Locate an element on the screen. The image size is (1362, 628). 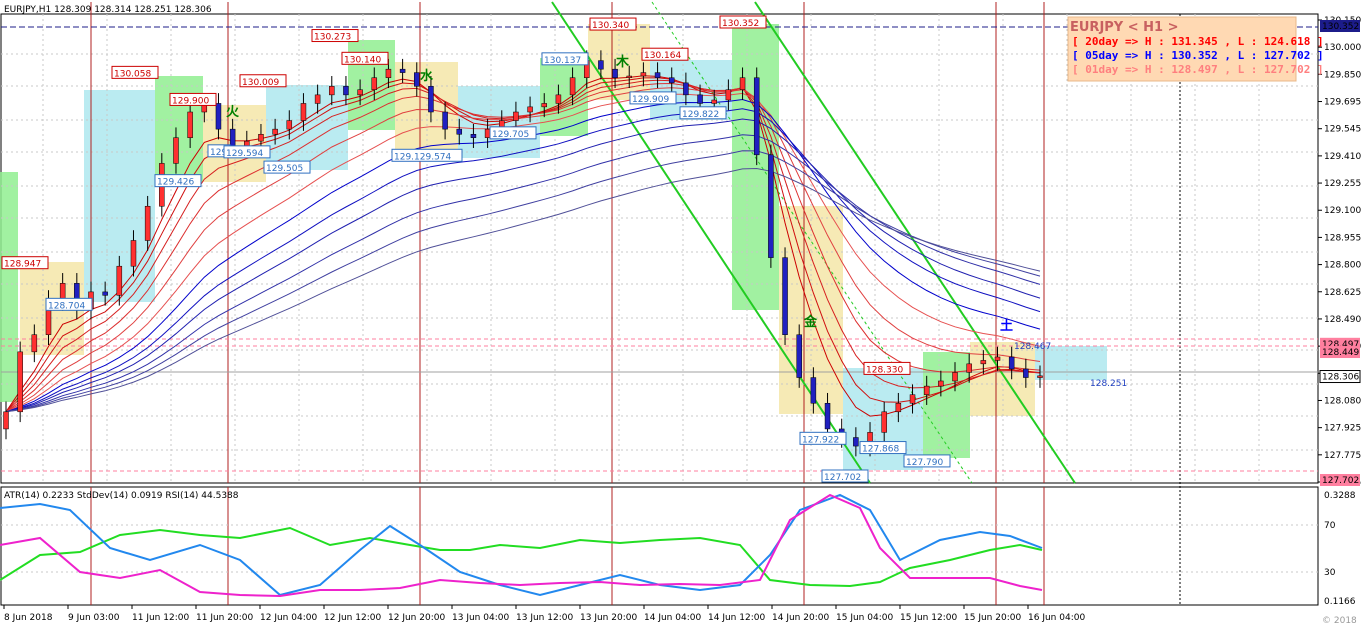
price-tick-label: 130.000 is located at coordinates (1342, 48).